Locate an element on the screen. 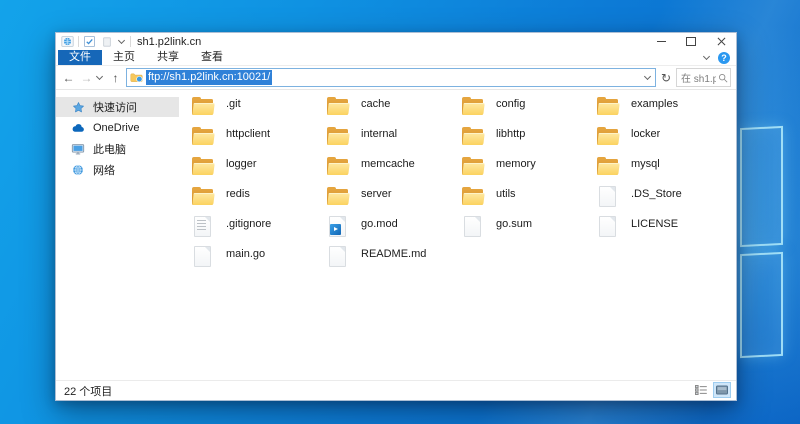 This screenshot has width=800, height=424. file-label: utils is located at coordinates (506, 194).